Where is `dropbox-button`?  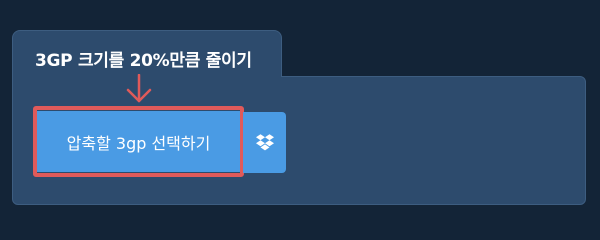
dropbox-button is located at coordinates (264, 142).